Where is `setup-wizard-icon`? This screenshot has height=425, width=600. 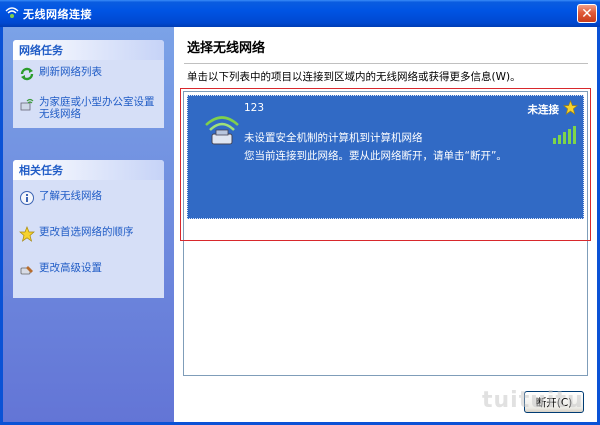 setup-wizard-icon is located at coordinates (27, 104).